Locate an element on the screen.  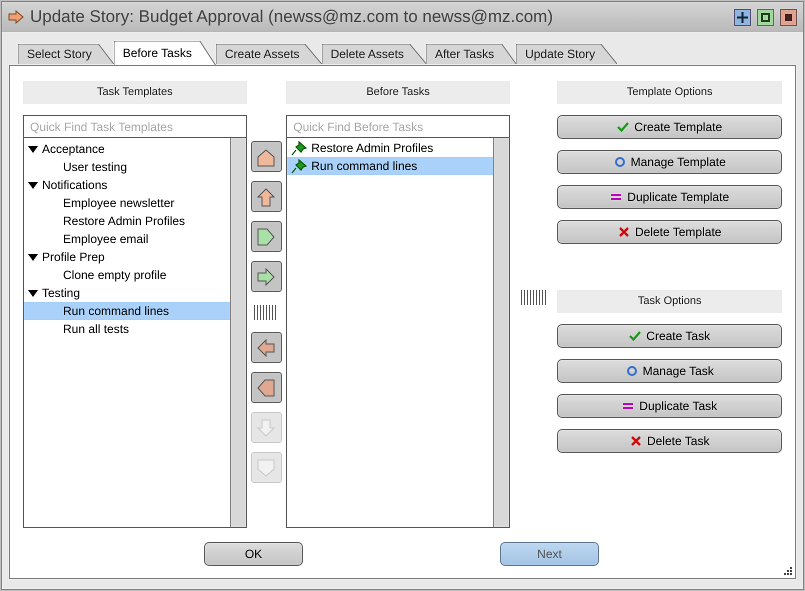
task-item: Run command lines is located at coordinates (390, 166).